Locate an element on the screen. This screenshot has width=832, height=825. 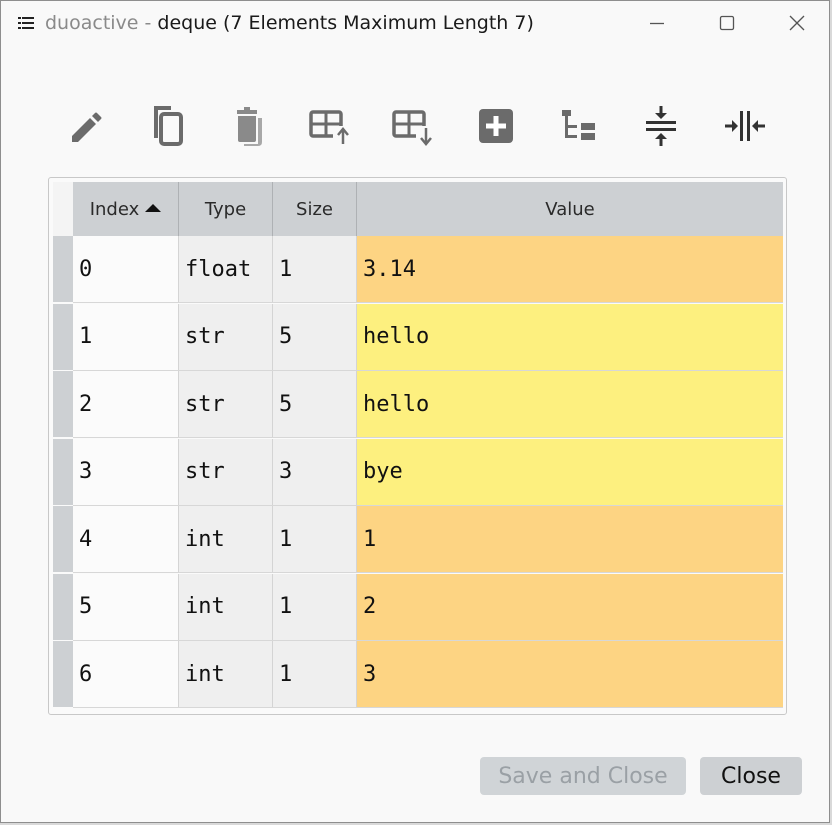
delete-icon is located at coordinates (249, 126).